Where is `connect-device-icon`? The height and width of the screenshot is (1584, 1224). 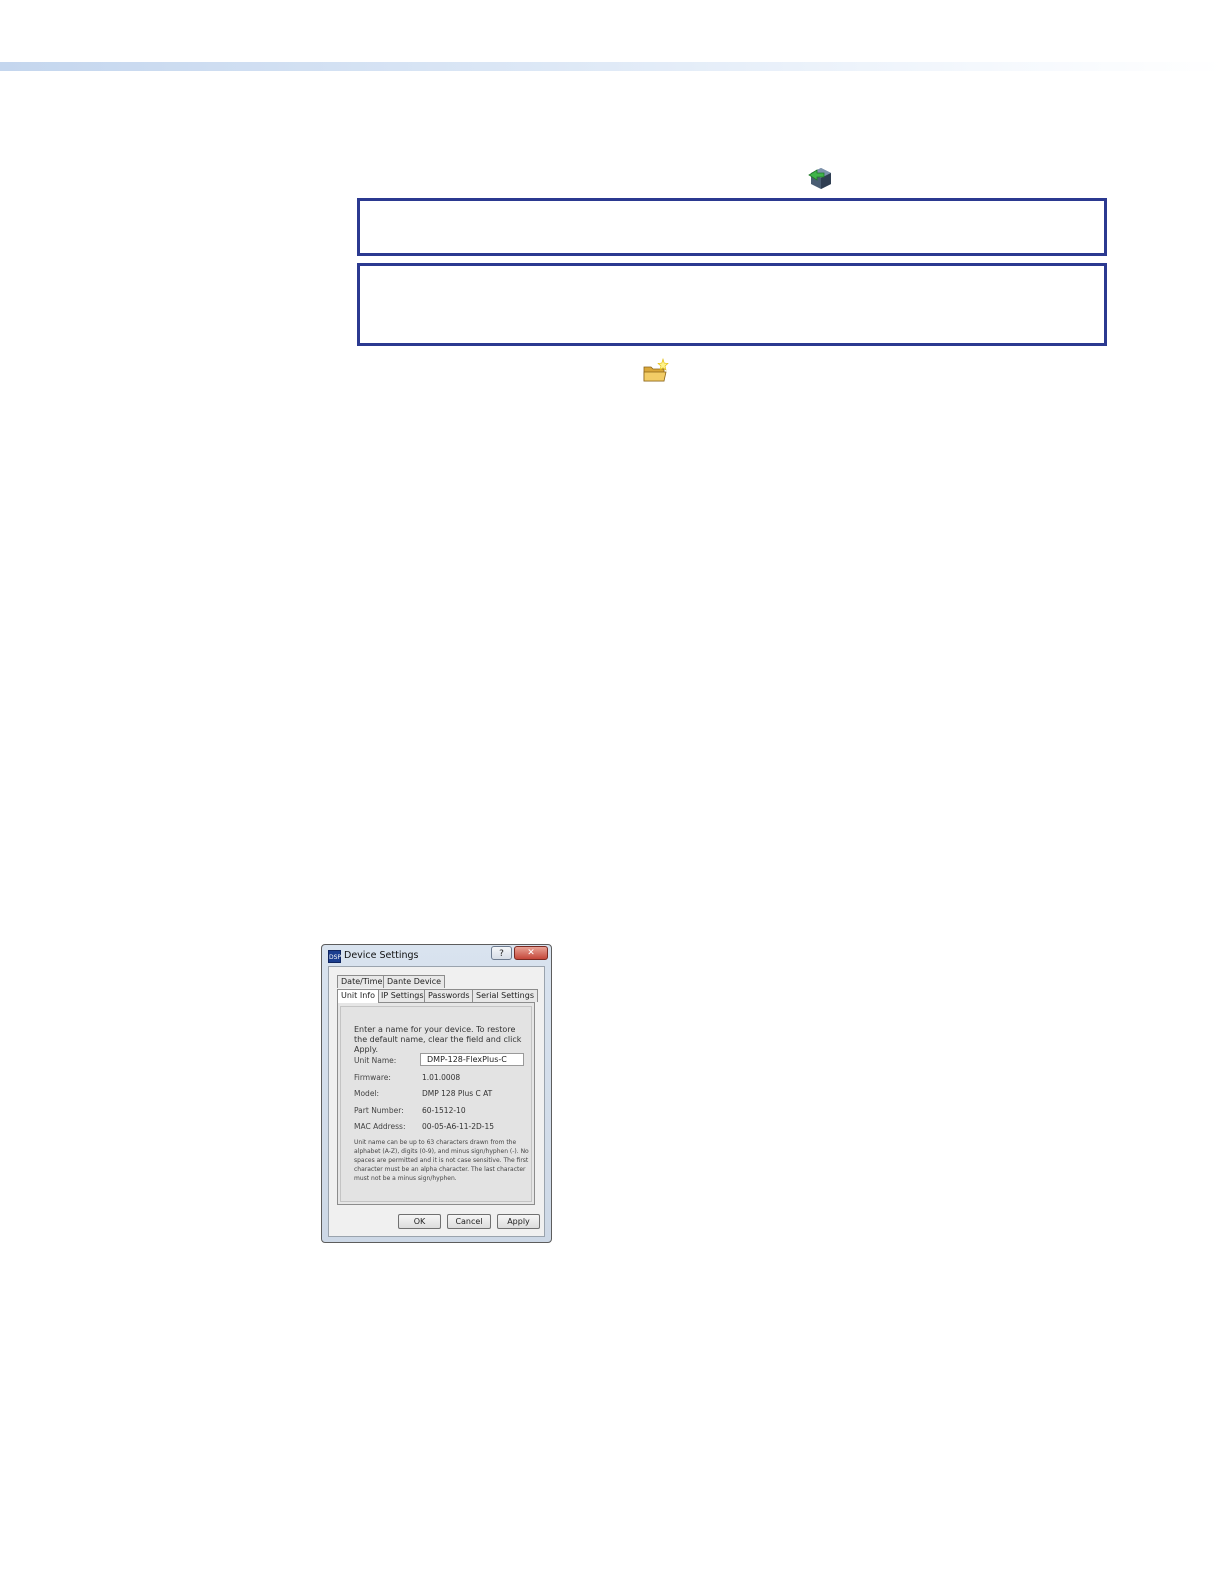
connect-device-icon is located at coordinates (821, 177).